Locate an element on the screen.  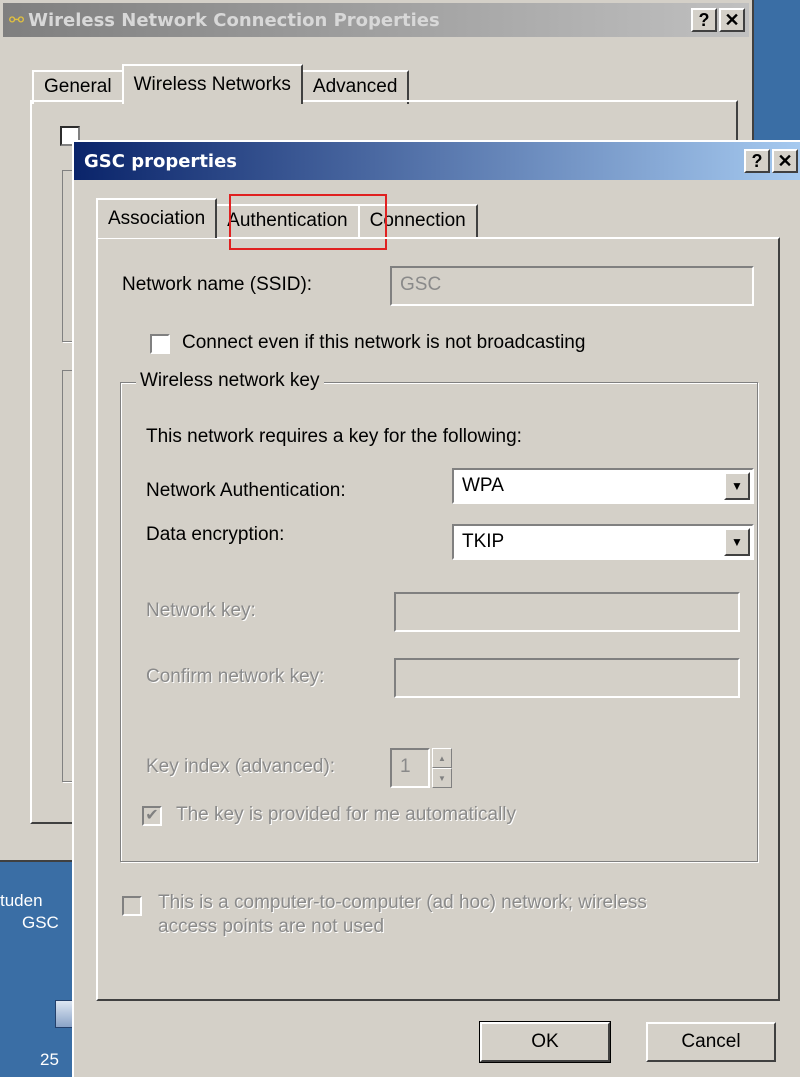
tab-association: Association is located at coordinates (157, 218).